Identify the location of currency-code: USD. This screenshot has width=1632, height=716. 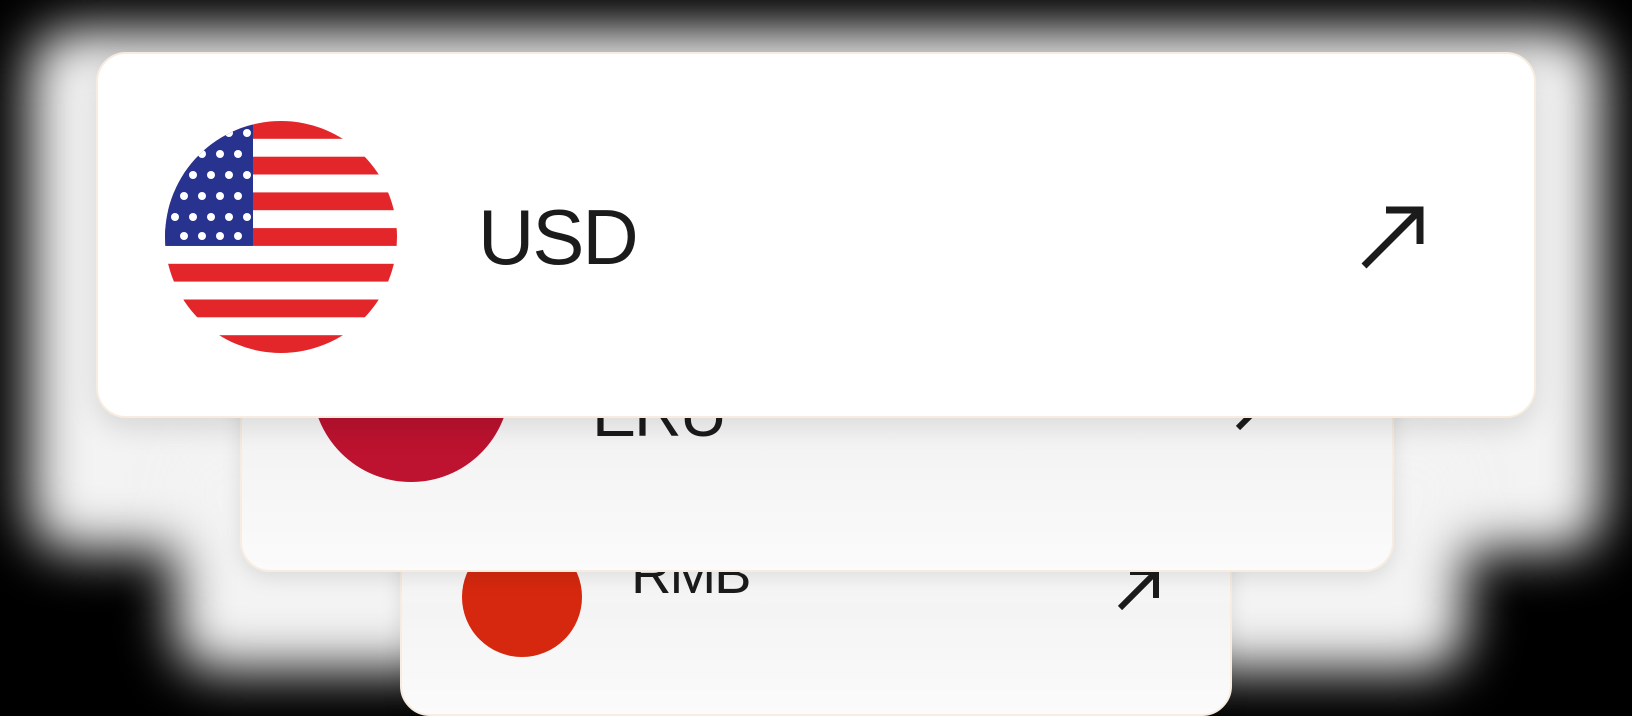
(558, 237).